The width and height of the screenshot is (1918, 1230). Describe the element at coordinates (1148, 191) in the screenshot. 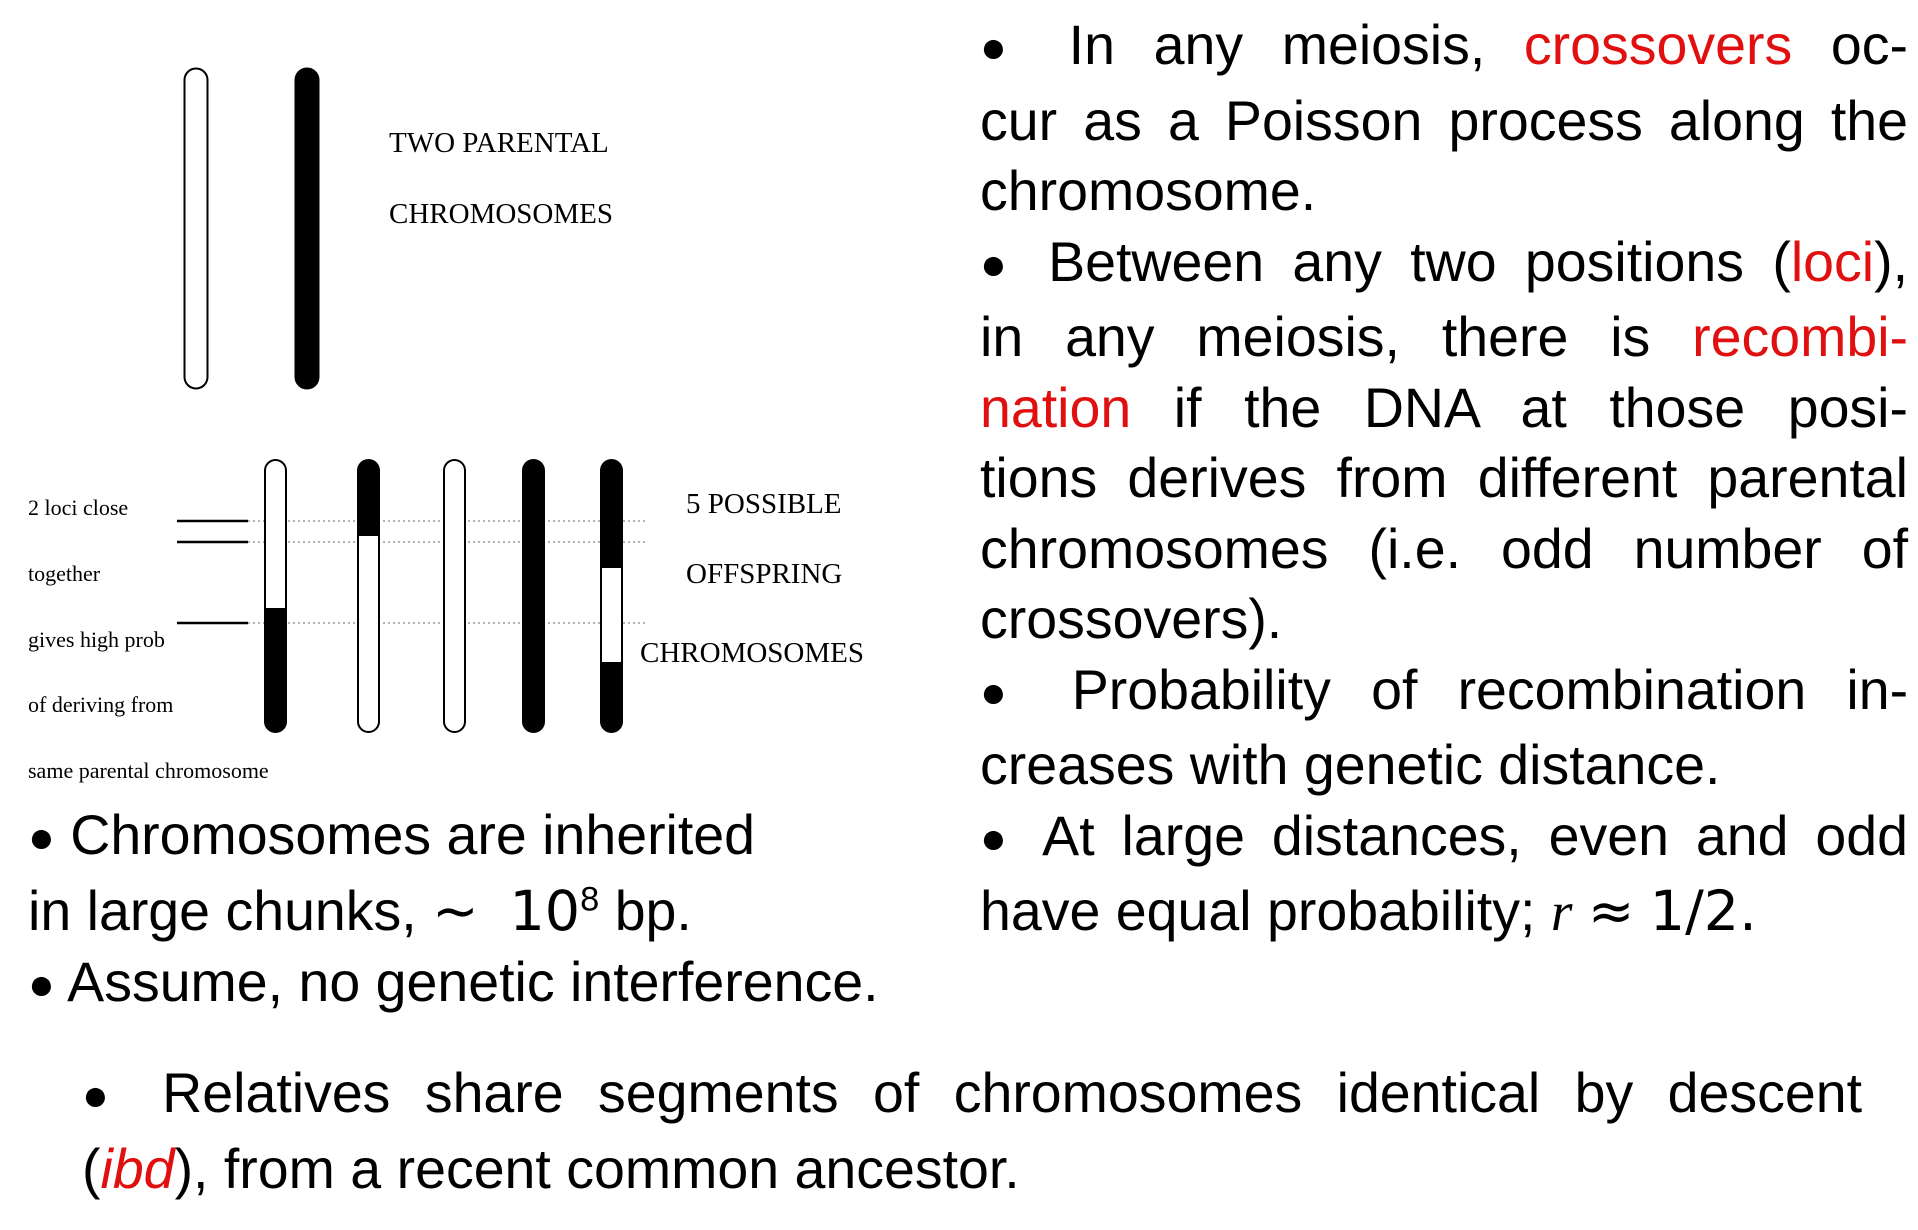

I see `right-bullet-1-line3: chromosome.` at that location.